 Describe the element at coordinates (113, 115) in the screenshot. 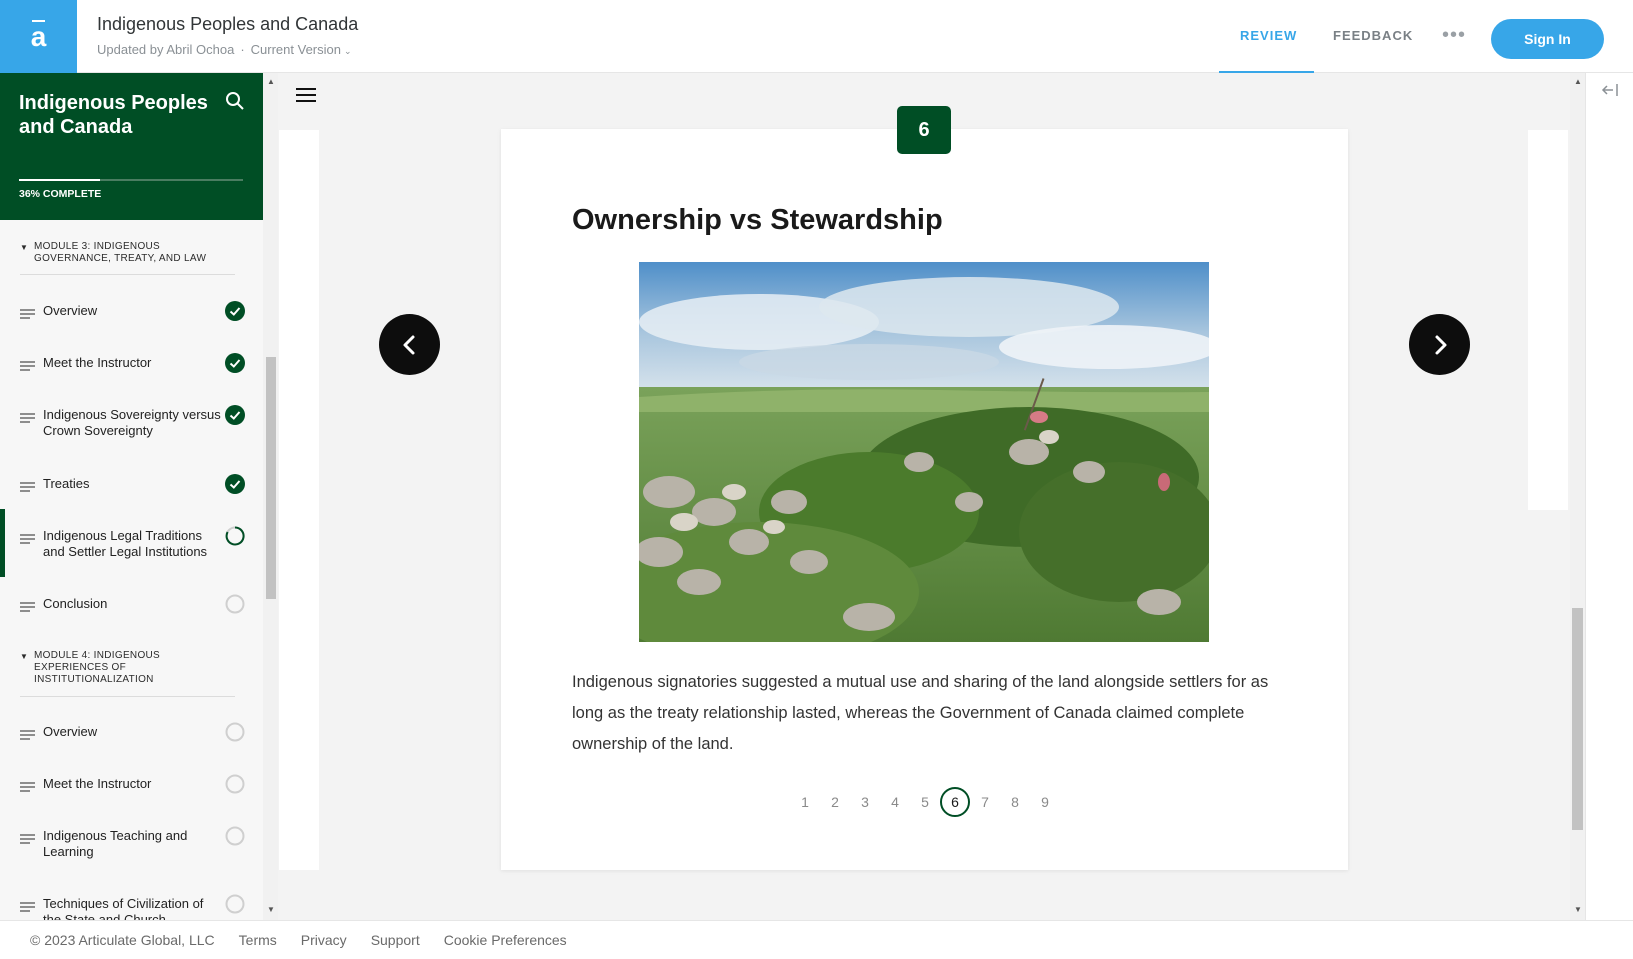

I see `course-title: Indigenous Peoples and Canada` at that location.